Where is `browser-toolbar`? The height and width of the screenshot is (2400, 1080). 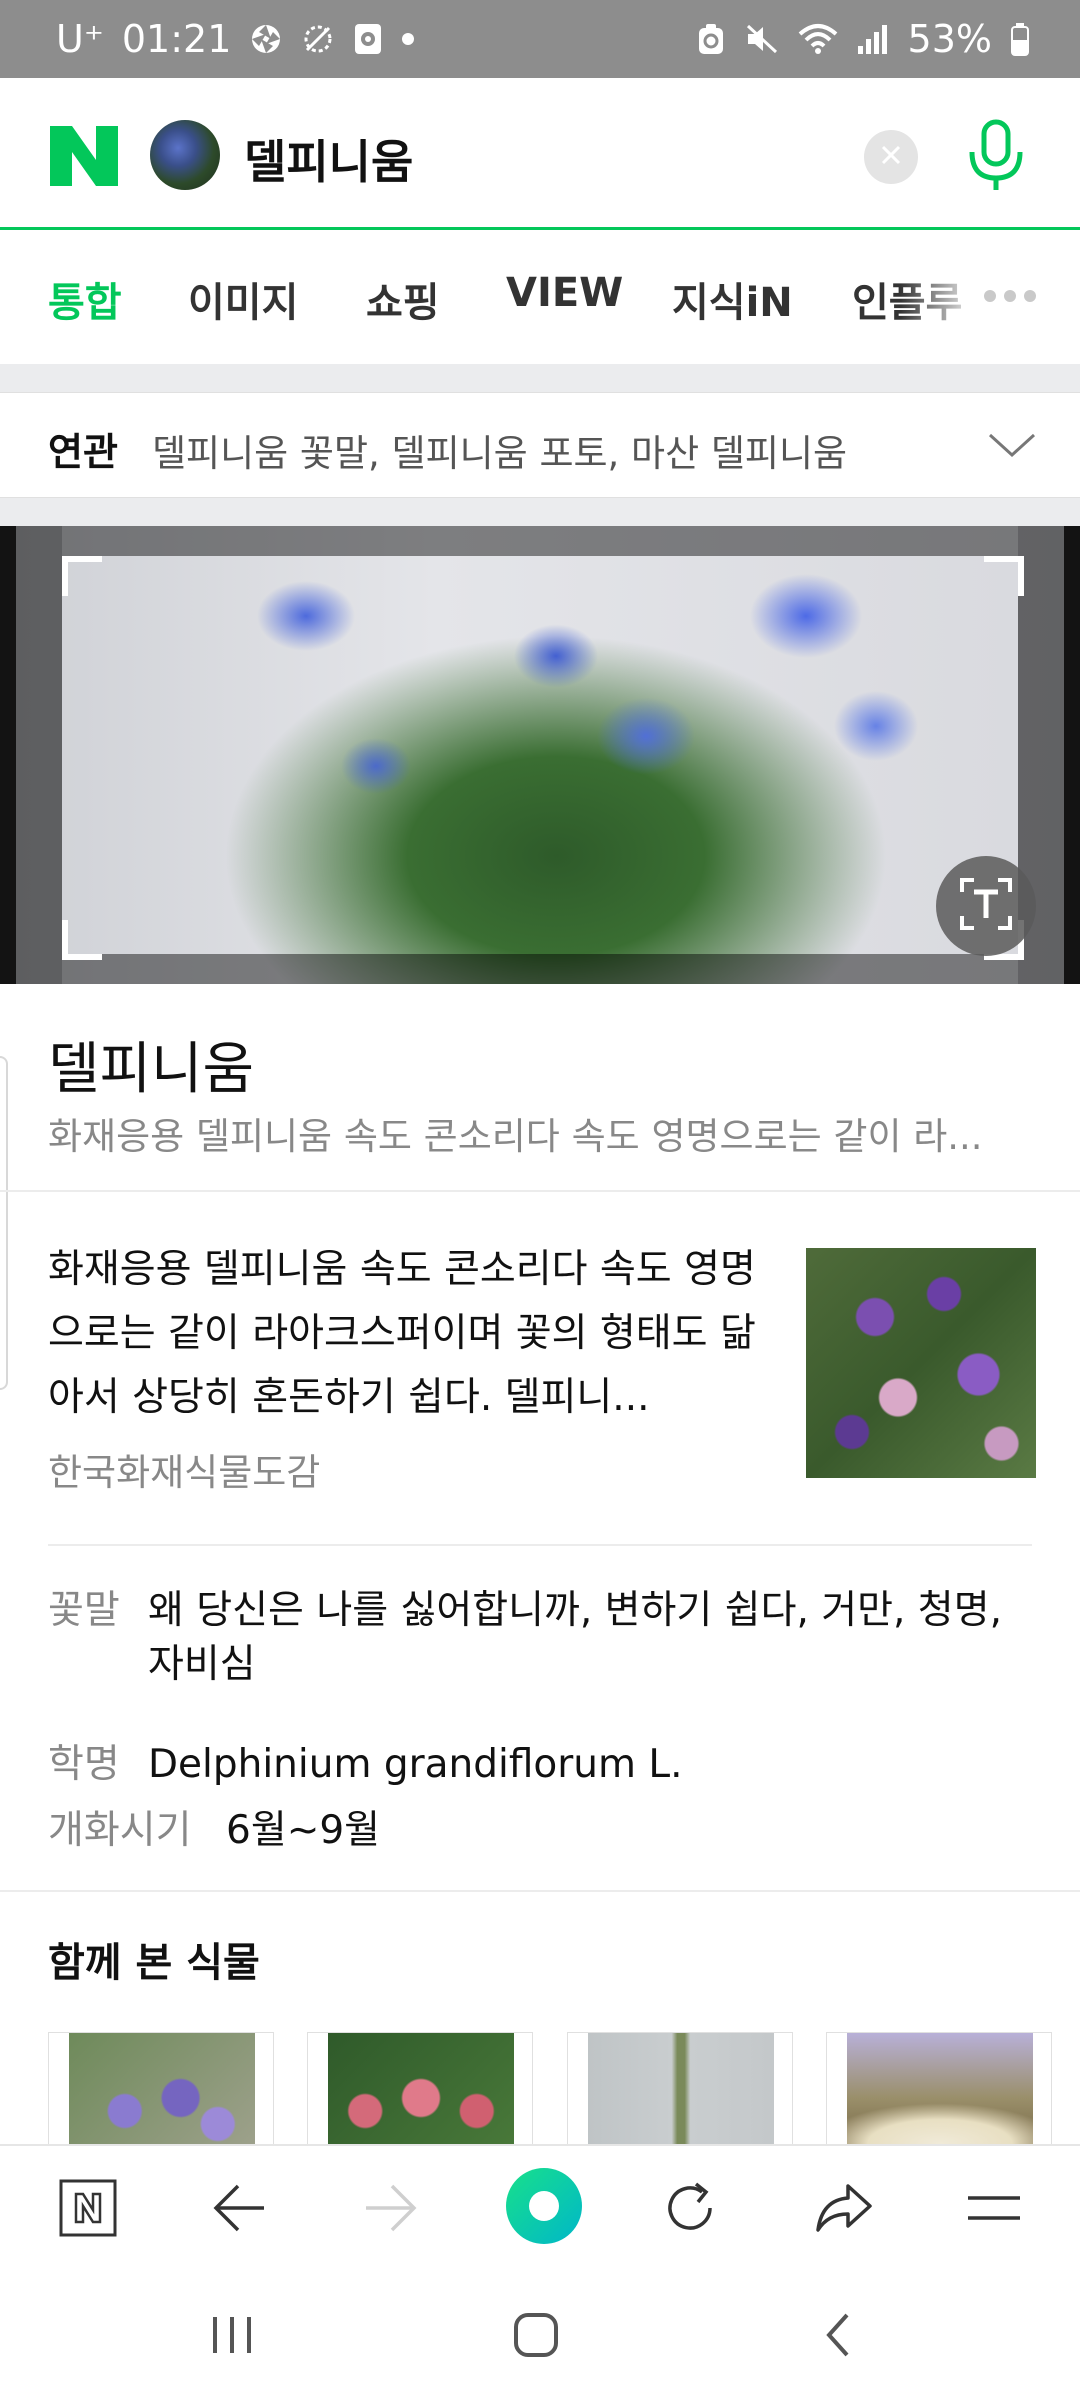 browser-toolbar is located at coordinates (540, 2208).